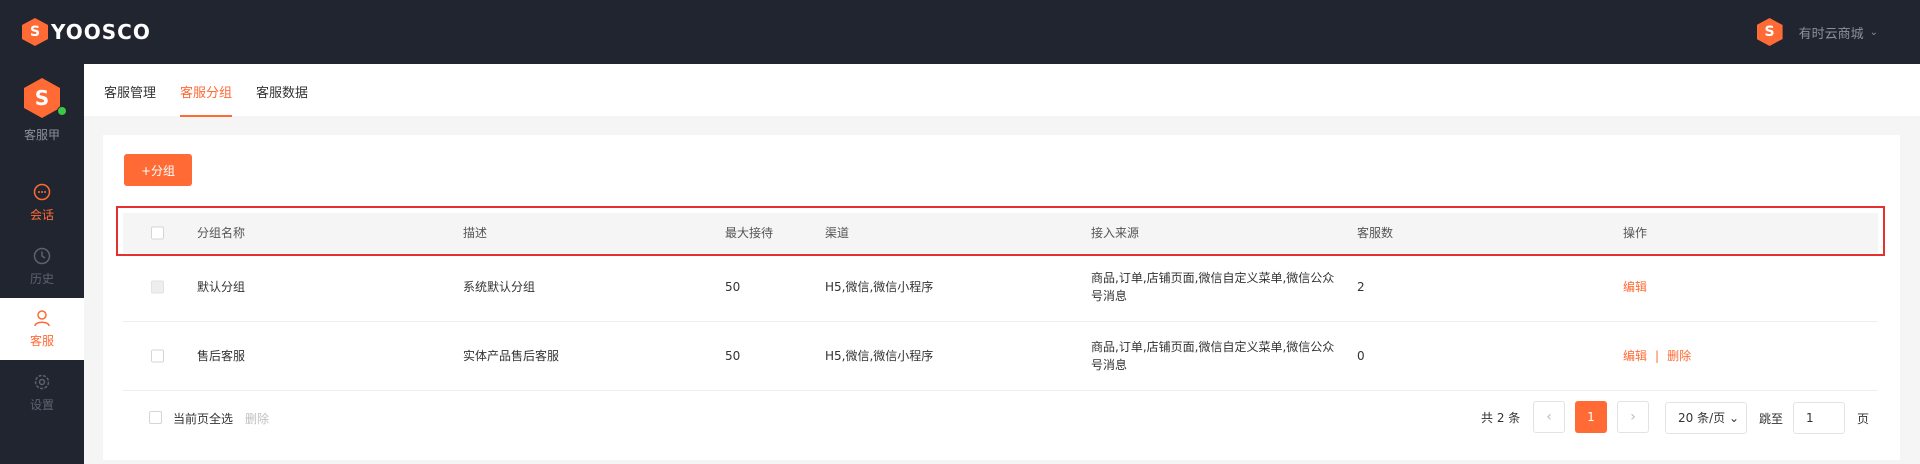 This screenshot has width=1920, height=464. I want to click on tab-service-data: 客服数据, so click(282, 98).